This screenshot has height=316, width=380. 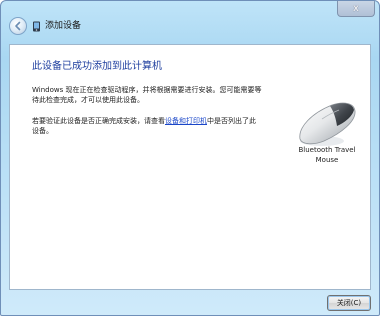 What do you see at coordinates (327, 150) in the screenshot?
I see `device-name-line1: Bluetooth Travel` at bounding box center [327, 150].